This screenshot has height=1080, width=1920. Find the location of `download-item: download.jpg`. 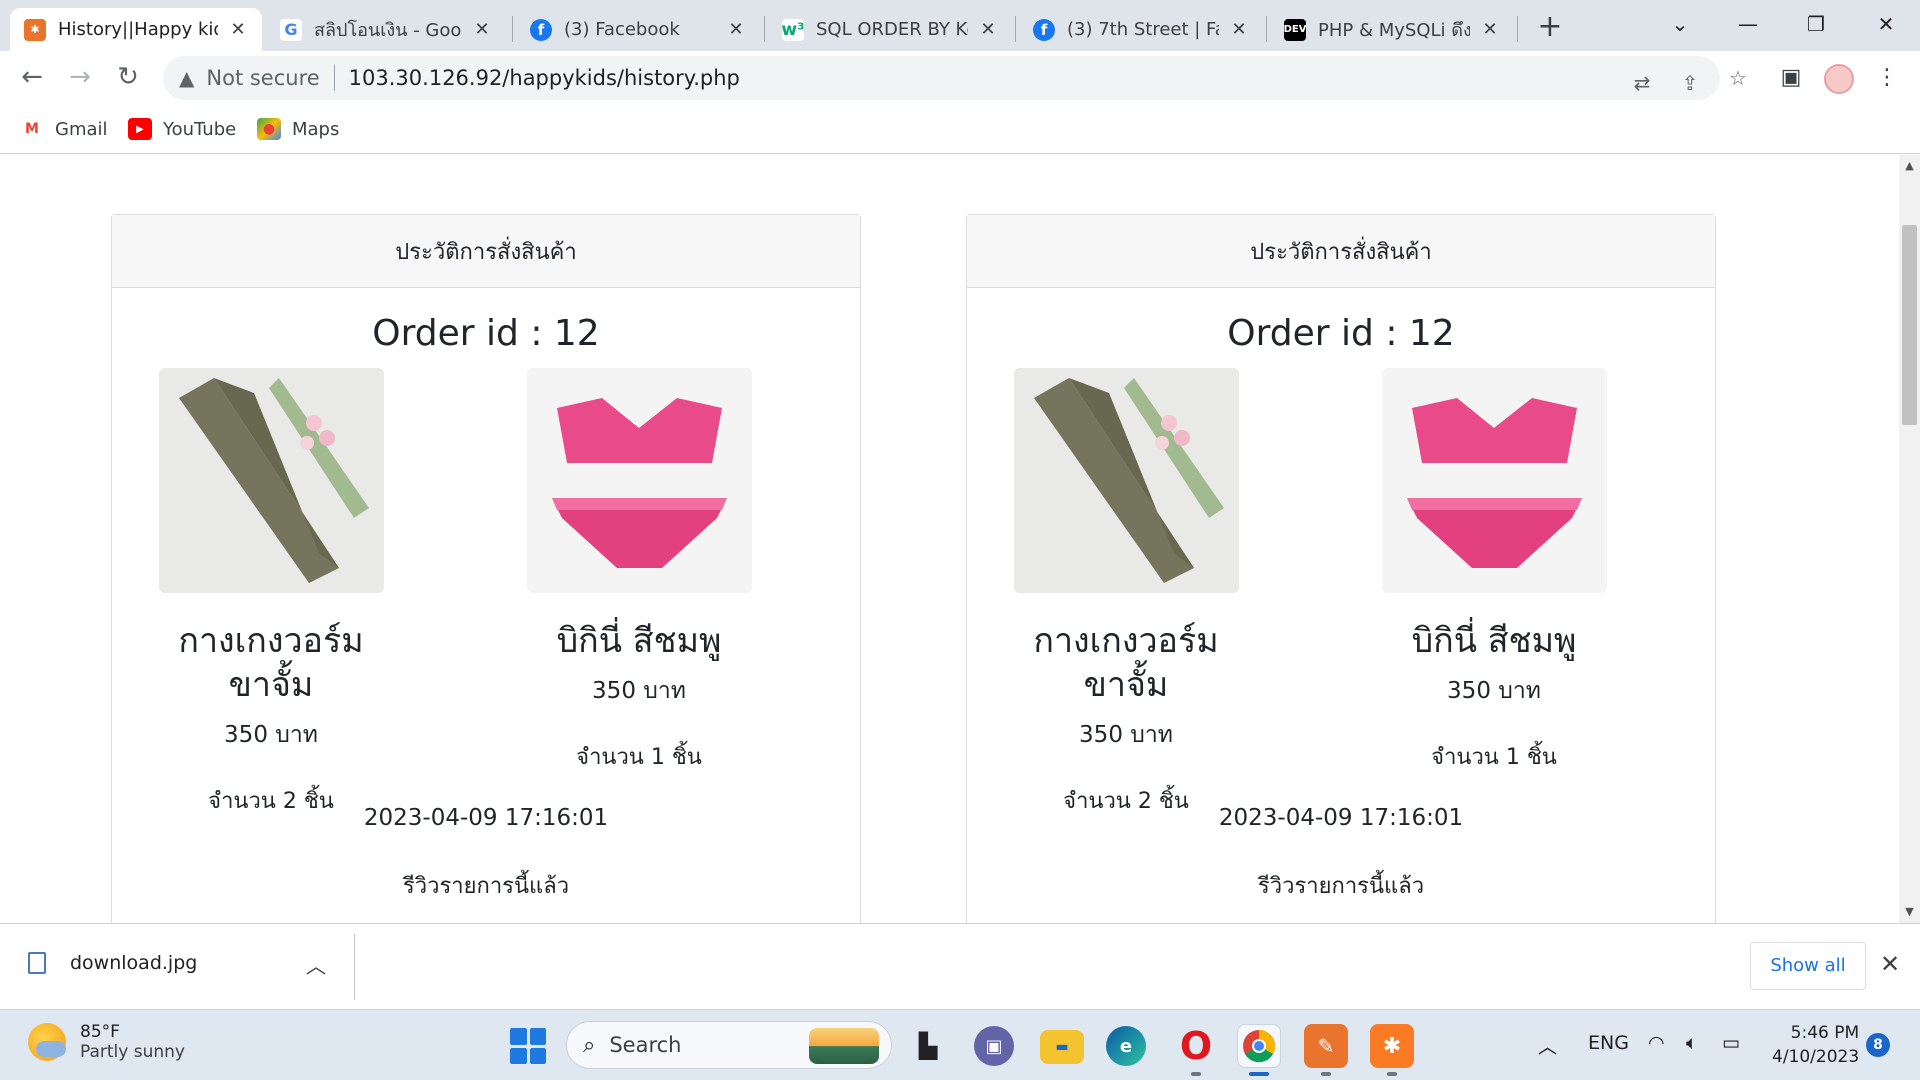

download-item: download.jpg is located at coordinates (112, 963).